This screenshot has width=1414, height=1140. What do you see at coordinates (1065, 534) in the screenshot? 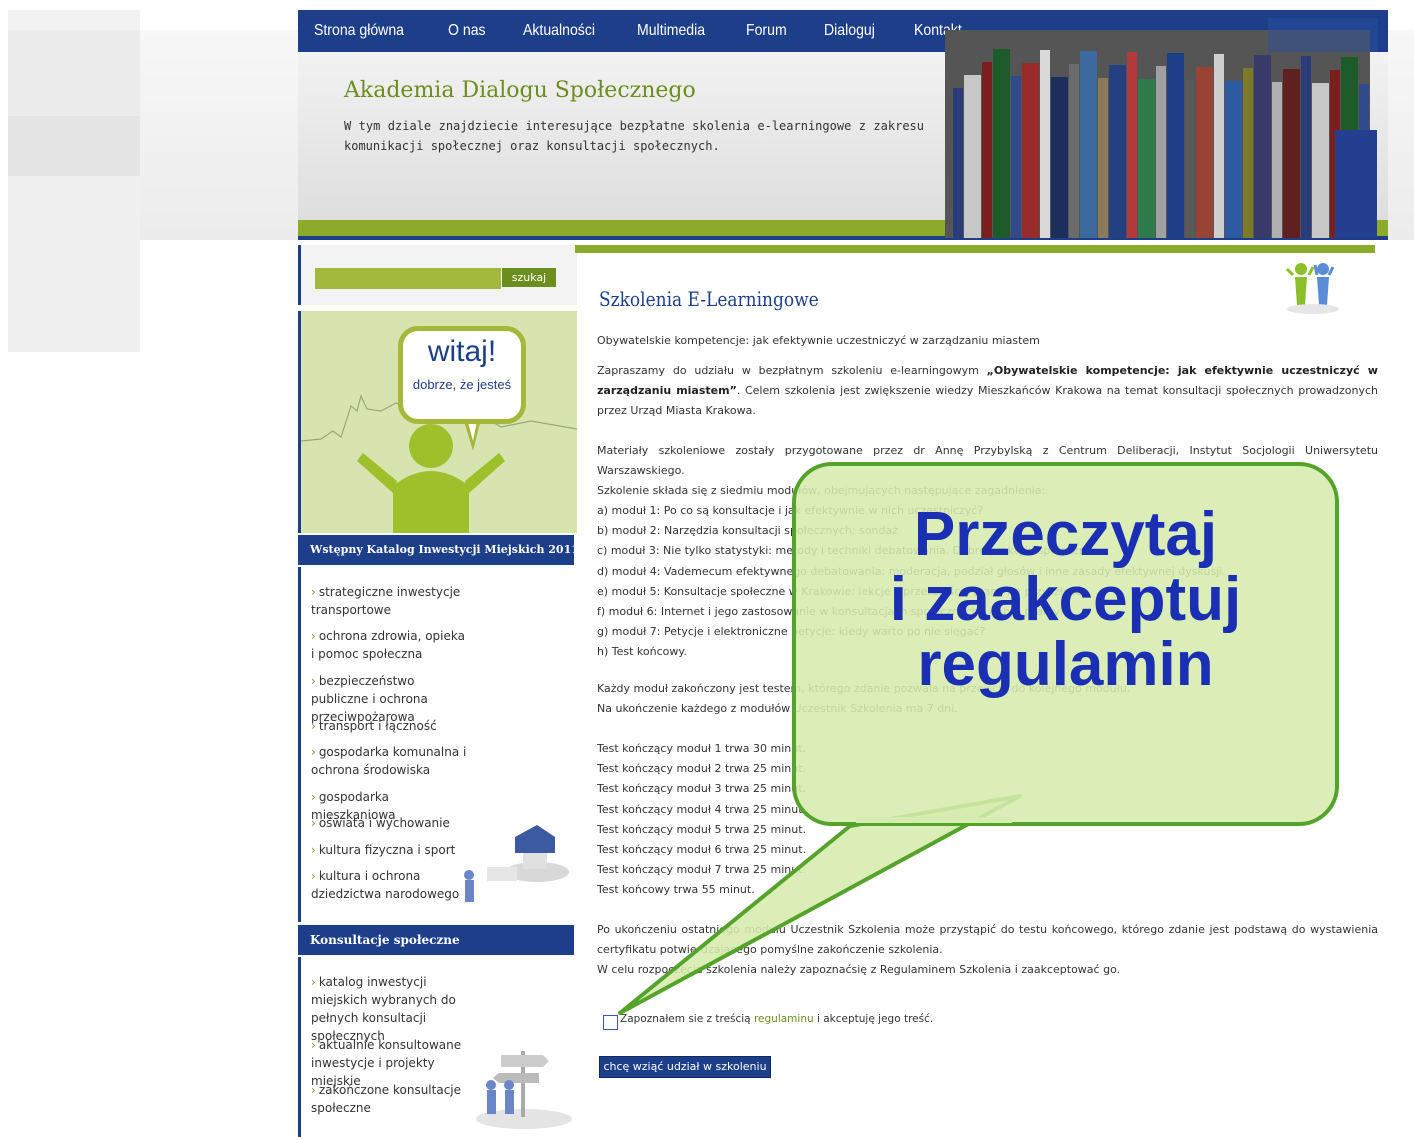
I see `callout-line: Przeczytaj` at bounding box center [1065, 534].